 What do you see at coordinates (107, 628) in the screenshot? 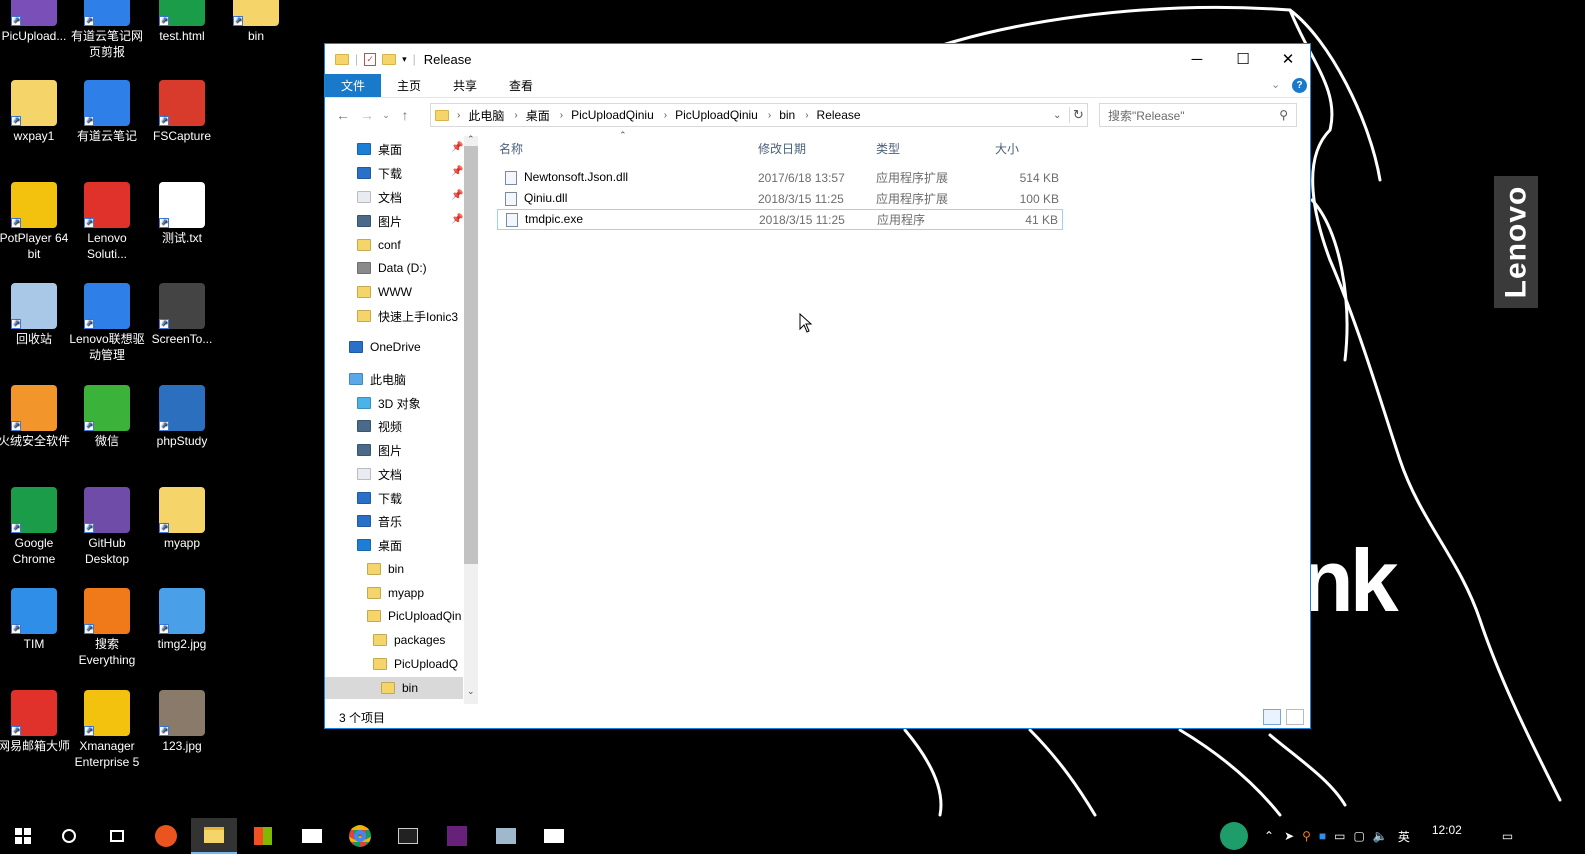
I see `desktop-icon: ↗ 搜索 Everything` at bounding box center [107, 628].